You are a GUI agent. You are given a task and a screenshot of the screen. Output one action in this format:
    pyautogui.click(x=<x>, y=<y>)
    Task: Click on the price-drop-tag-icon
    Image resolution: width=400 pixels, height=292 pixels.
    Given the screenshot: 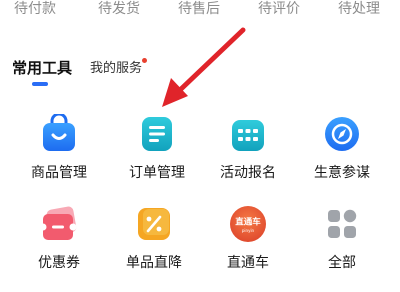 What is the action you would take?
    pyautogui.click(x=154, y=224)
    